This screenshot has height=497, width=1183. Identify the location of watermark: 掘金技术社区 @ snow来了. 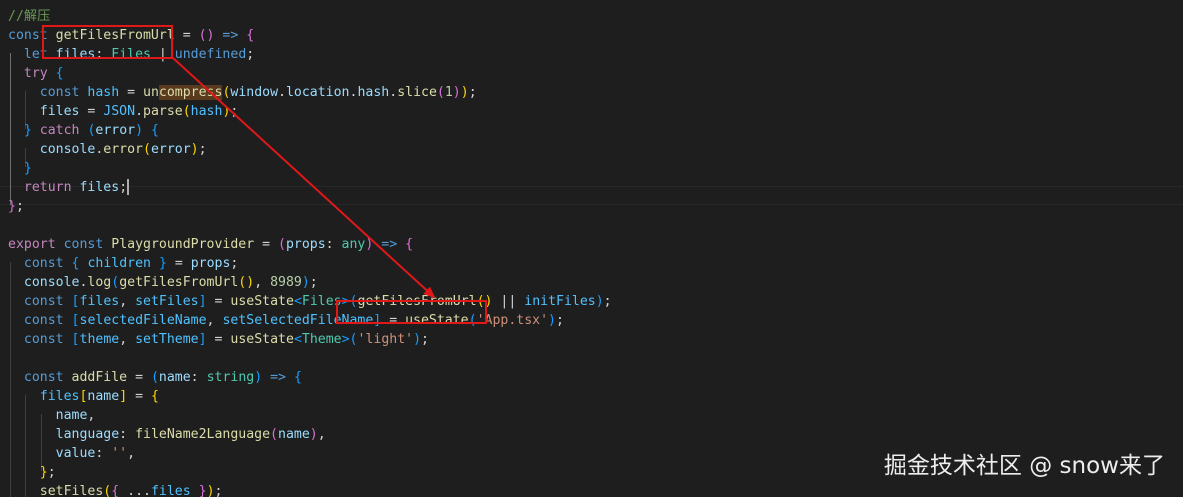
(1024, 466).